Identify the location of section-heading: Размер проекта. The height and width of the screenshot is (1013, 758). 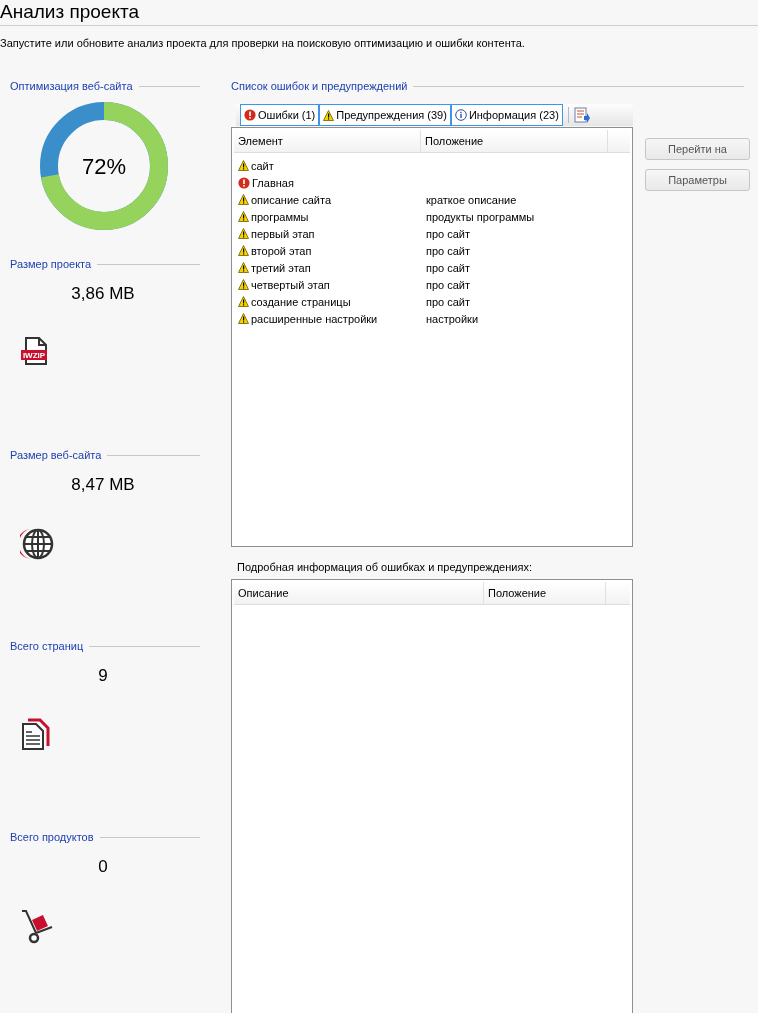
(51, 264).